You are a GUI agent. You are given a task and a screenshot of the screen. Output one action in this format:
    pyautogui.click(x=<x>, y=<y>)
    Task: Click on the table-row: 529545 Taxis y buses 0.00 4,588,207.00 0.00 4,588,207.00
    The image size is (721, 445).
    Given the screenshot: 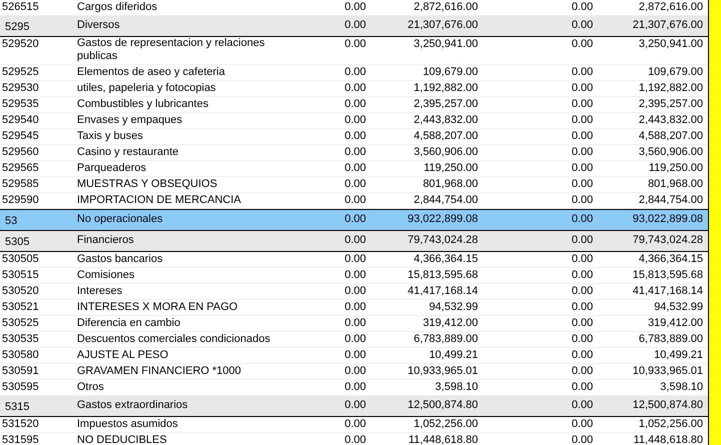 What is the action you would take?
    pyautogui.click(x=354, y=137)
    